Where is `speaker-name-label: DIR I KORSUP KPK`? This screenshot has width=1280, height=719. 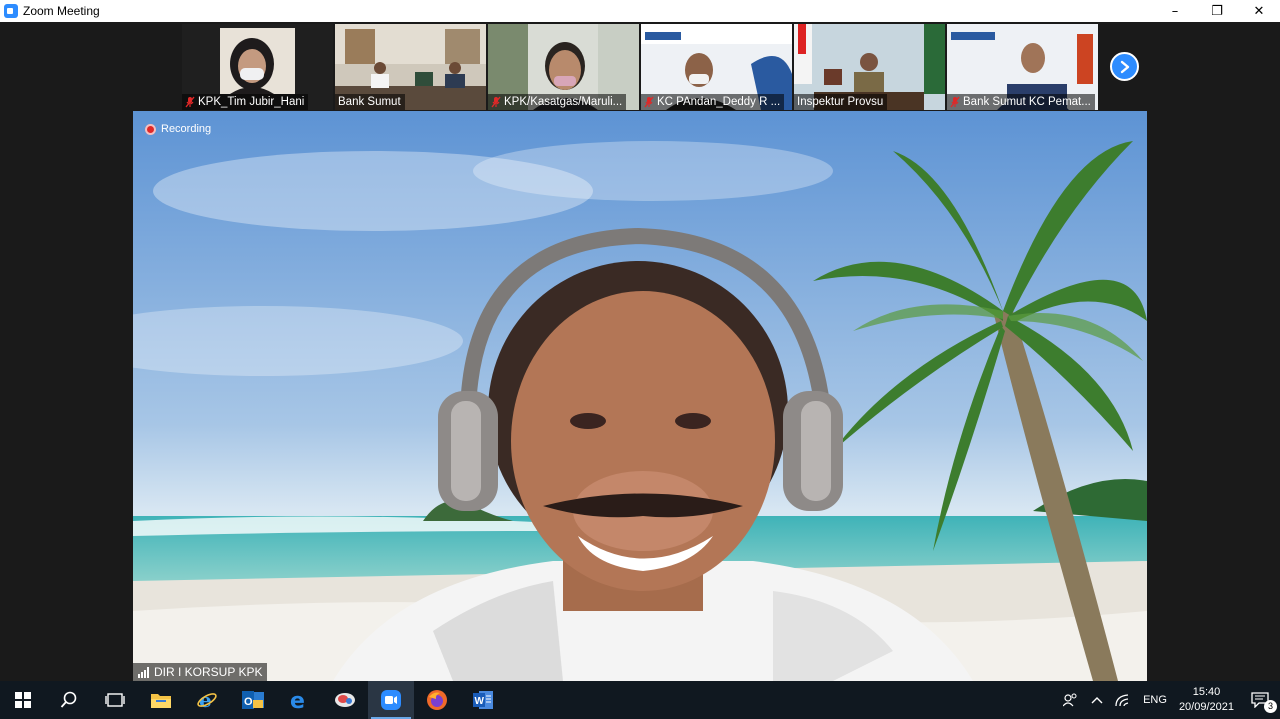
speaker-name-label: DIR I KORSUP KPK is located at coordinates (200, 672).